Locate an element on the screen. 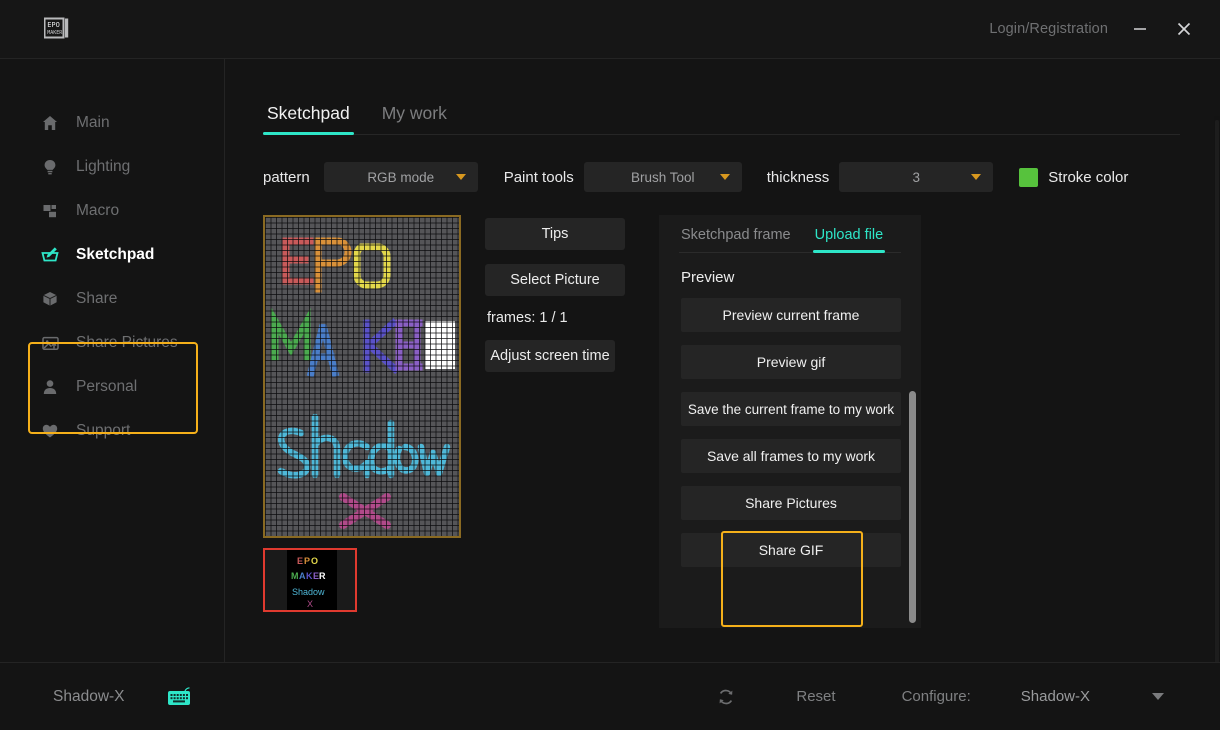 The width and height of the screenshot is (1220, 730). keyboard-icon is located at coordinates (180, 696).